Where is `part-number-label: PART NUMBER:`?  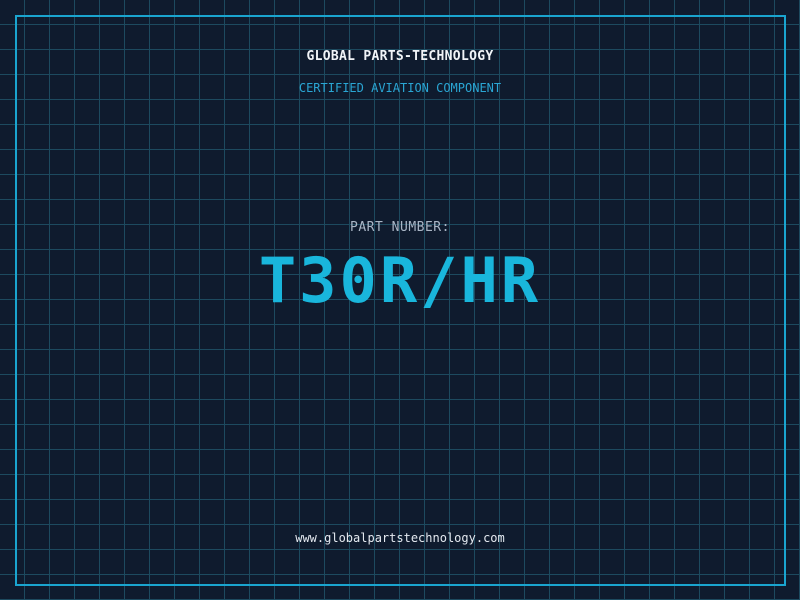 part-number-label: PART NUMBER: is located at coordinates (400, 227).